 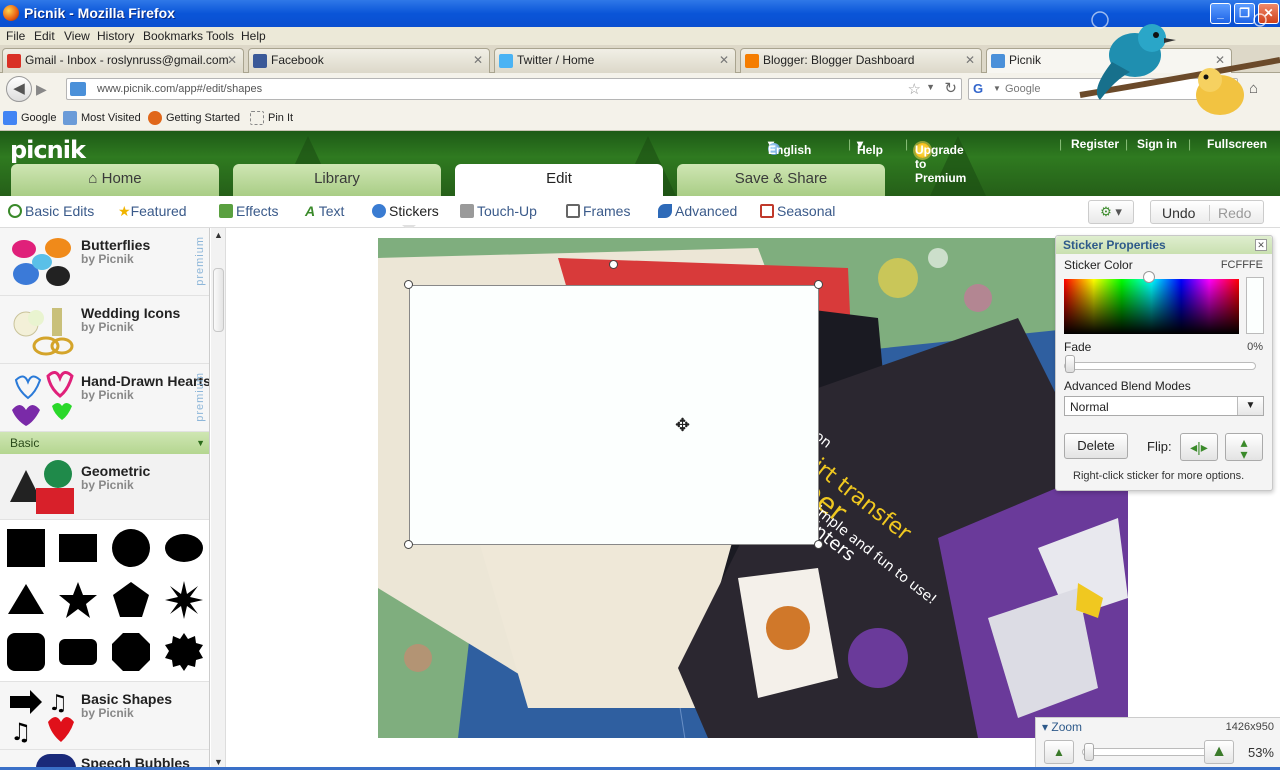 I want to click on sticker-pack-hand-drawn-hearts: Hand-Drawn Hearts! by Picnik premium, so click(x=104, y=398).